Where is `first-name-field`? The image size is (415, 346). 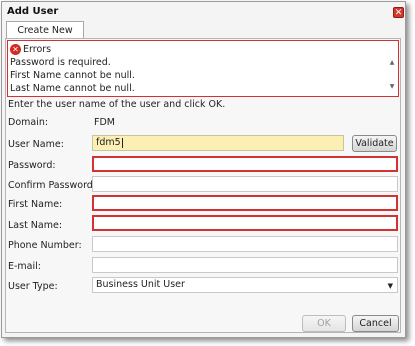 first-name-field is located at coordinates (245, 203).